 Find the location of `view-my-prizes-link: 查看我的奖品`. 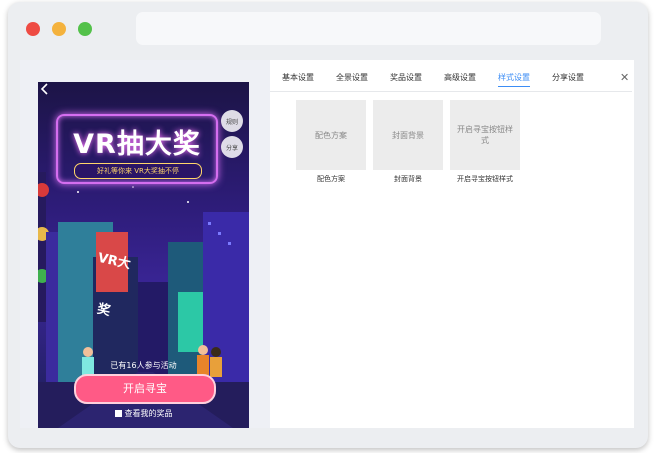

view-my-prizes-link: 查看我的奖品 is located at coordinates (143, 413).